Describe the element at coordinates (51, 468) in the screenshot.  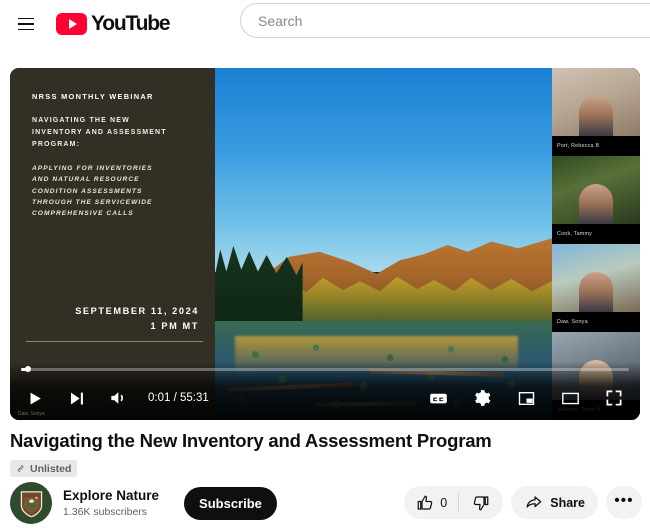
I see `privacy-status-label: Unlisted` at that location.